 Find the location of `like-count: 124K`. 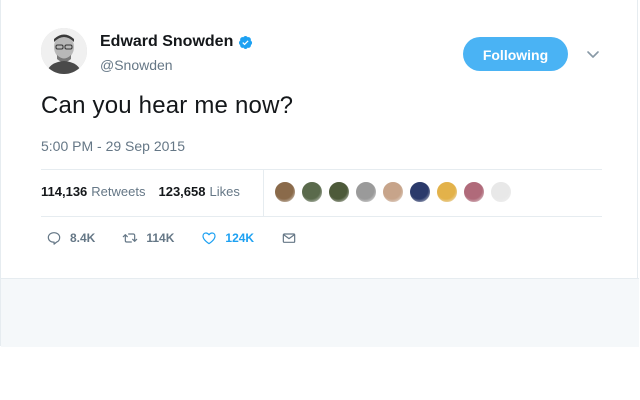

like-count: 124K is located at coordinates (240, 238).